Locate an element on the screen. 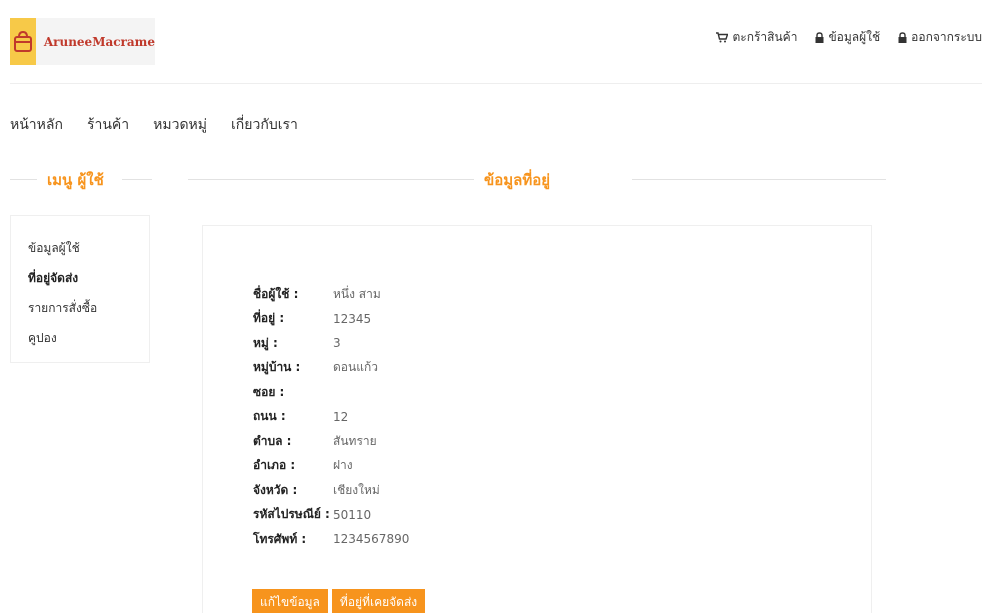 This screenshot has width=996, height=613. content-title: ข้อมูลที่อยู่ is located at coordinates (517, 180).